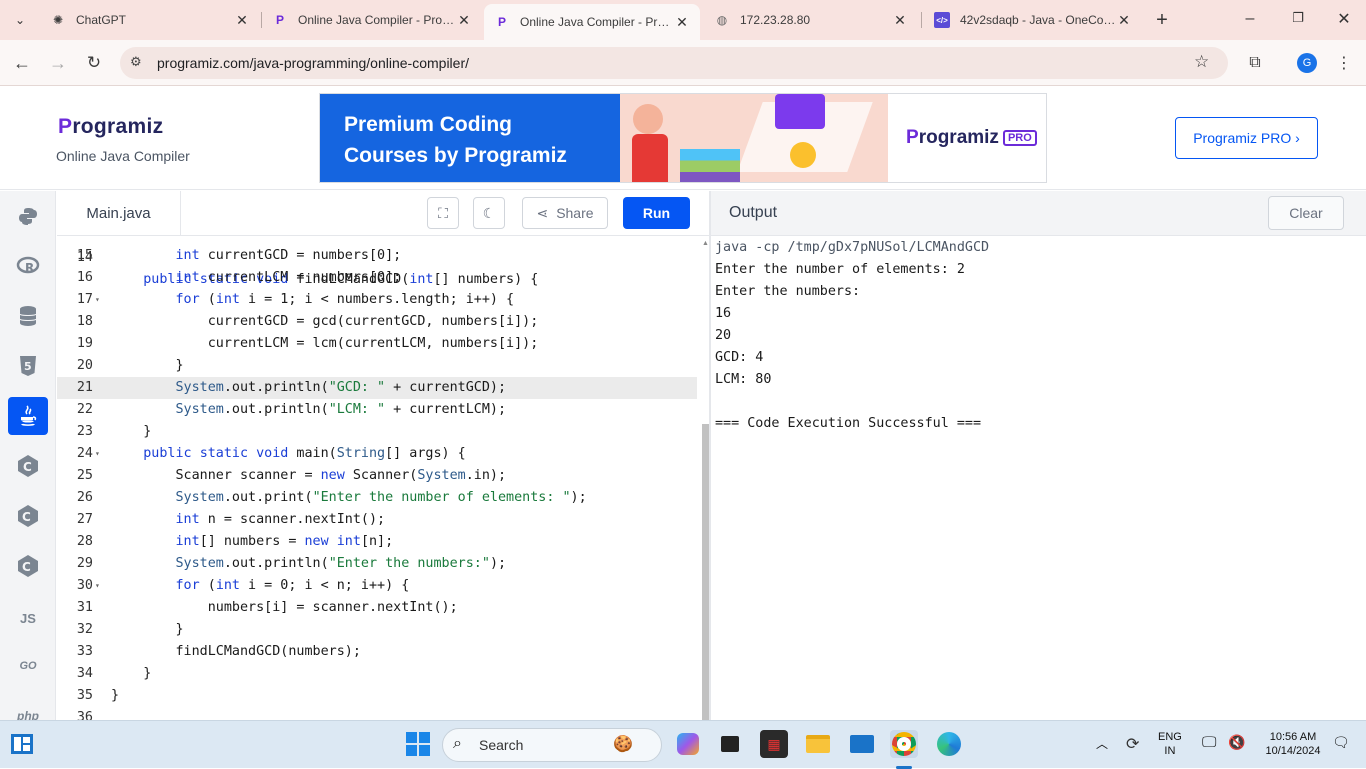 The image size is (1366, 769). What do you see at coordinates (656, 213) in the screenshot?
I see `run-button: Run` at bounding box center [656, 213].